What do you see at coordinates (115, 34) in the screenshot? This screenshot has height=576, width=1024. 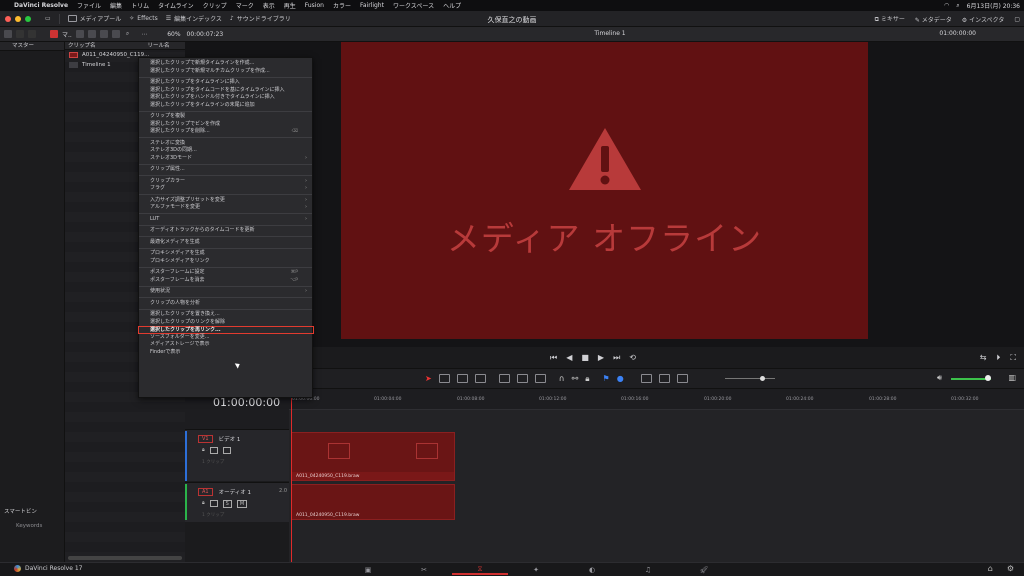 I see `sort-icon` at bounding box center [115, 34].